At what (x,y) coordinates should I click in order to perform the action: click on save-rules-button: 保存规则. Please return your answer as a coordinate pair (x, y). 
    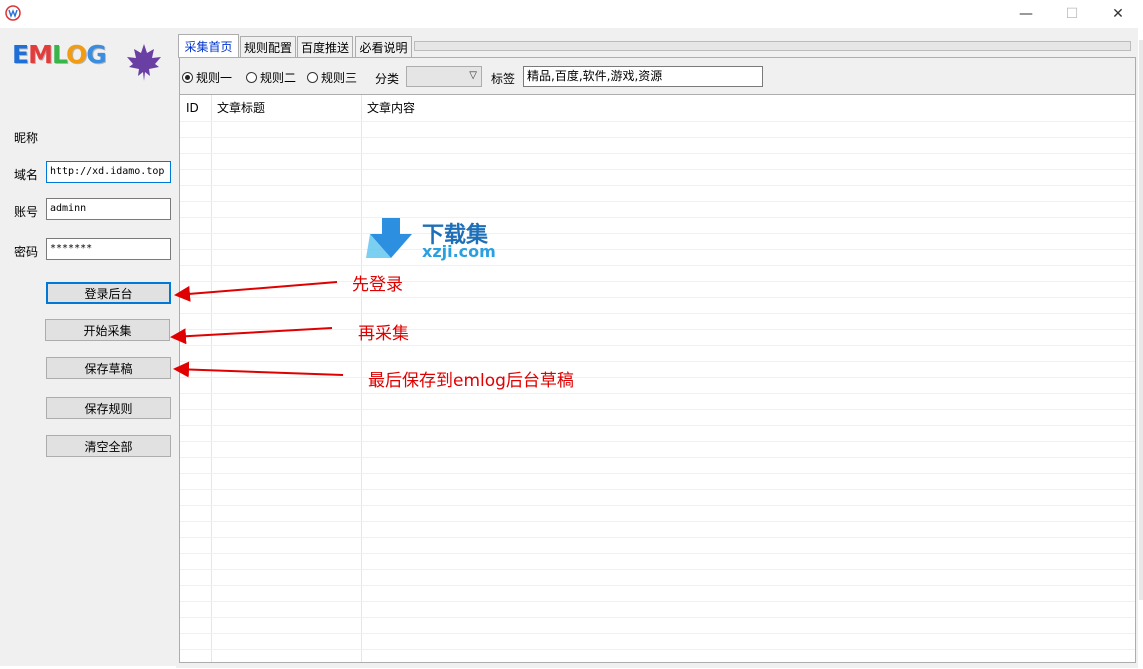
    Looking at the image, I should click on (108, 408).